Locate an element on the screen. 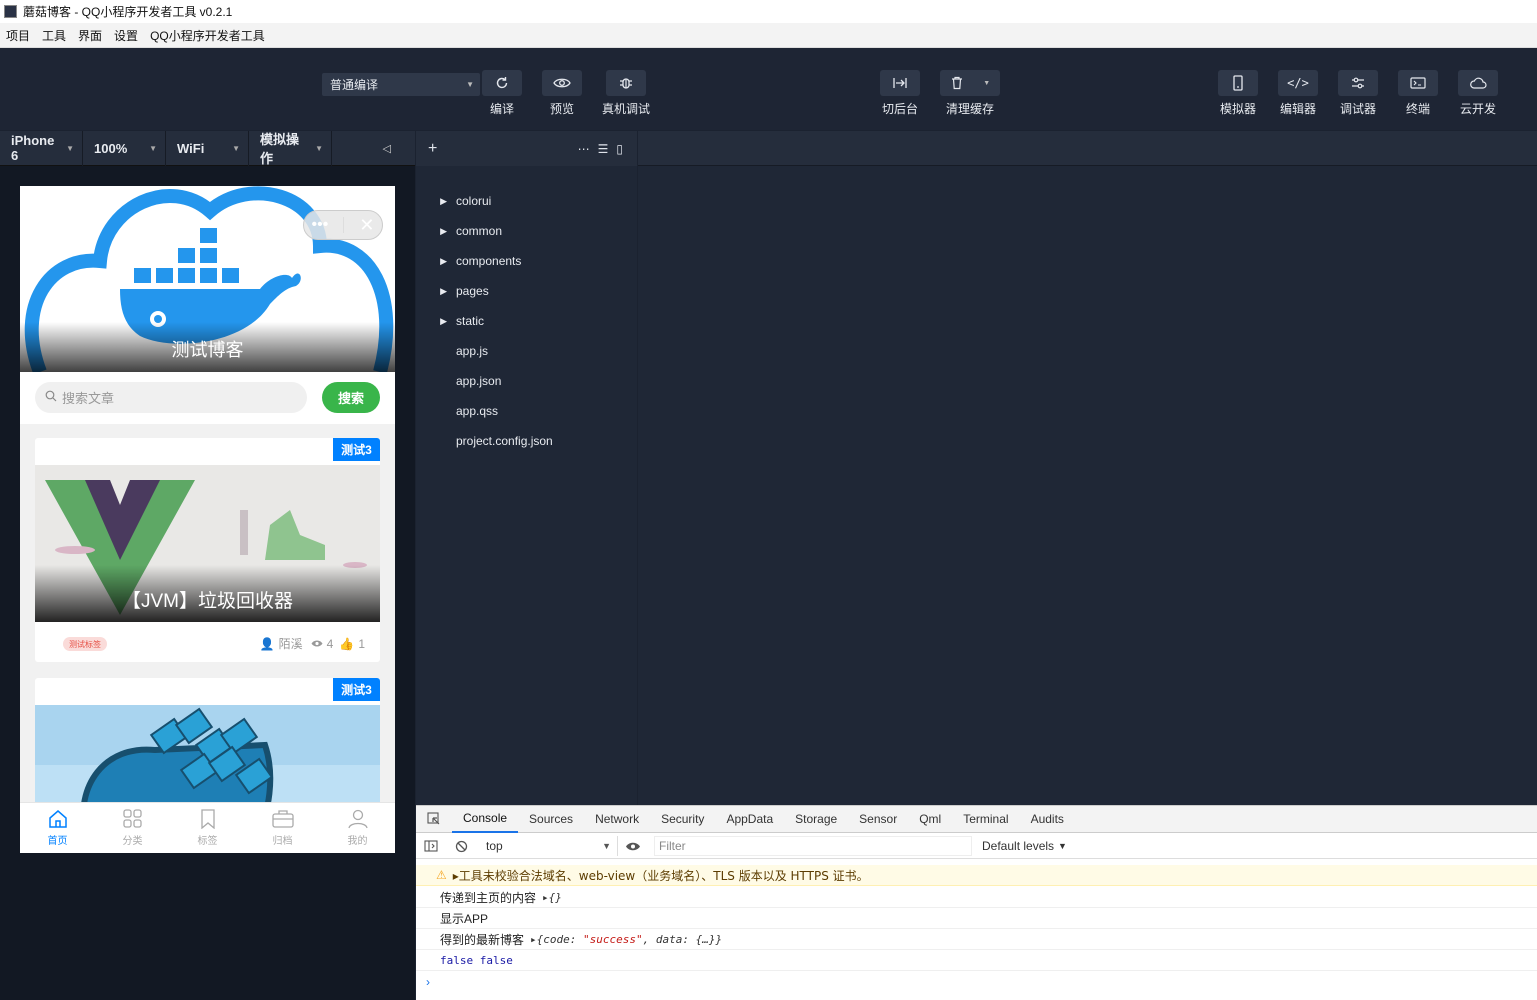  briefcase-icon is located at coordinates (282, 820).